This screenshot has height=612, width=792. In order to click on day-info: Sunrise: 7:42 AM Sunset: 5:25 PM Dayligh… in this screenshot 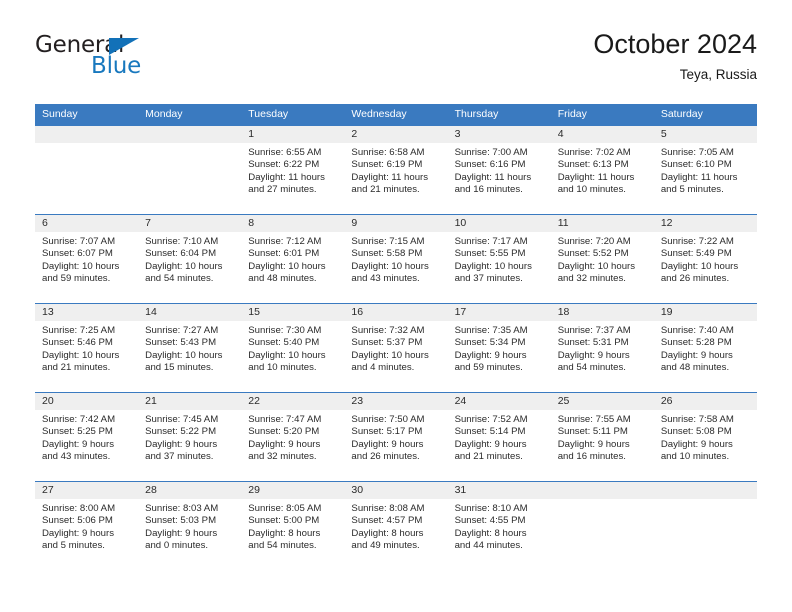, I will do `click(86, 436)`.